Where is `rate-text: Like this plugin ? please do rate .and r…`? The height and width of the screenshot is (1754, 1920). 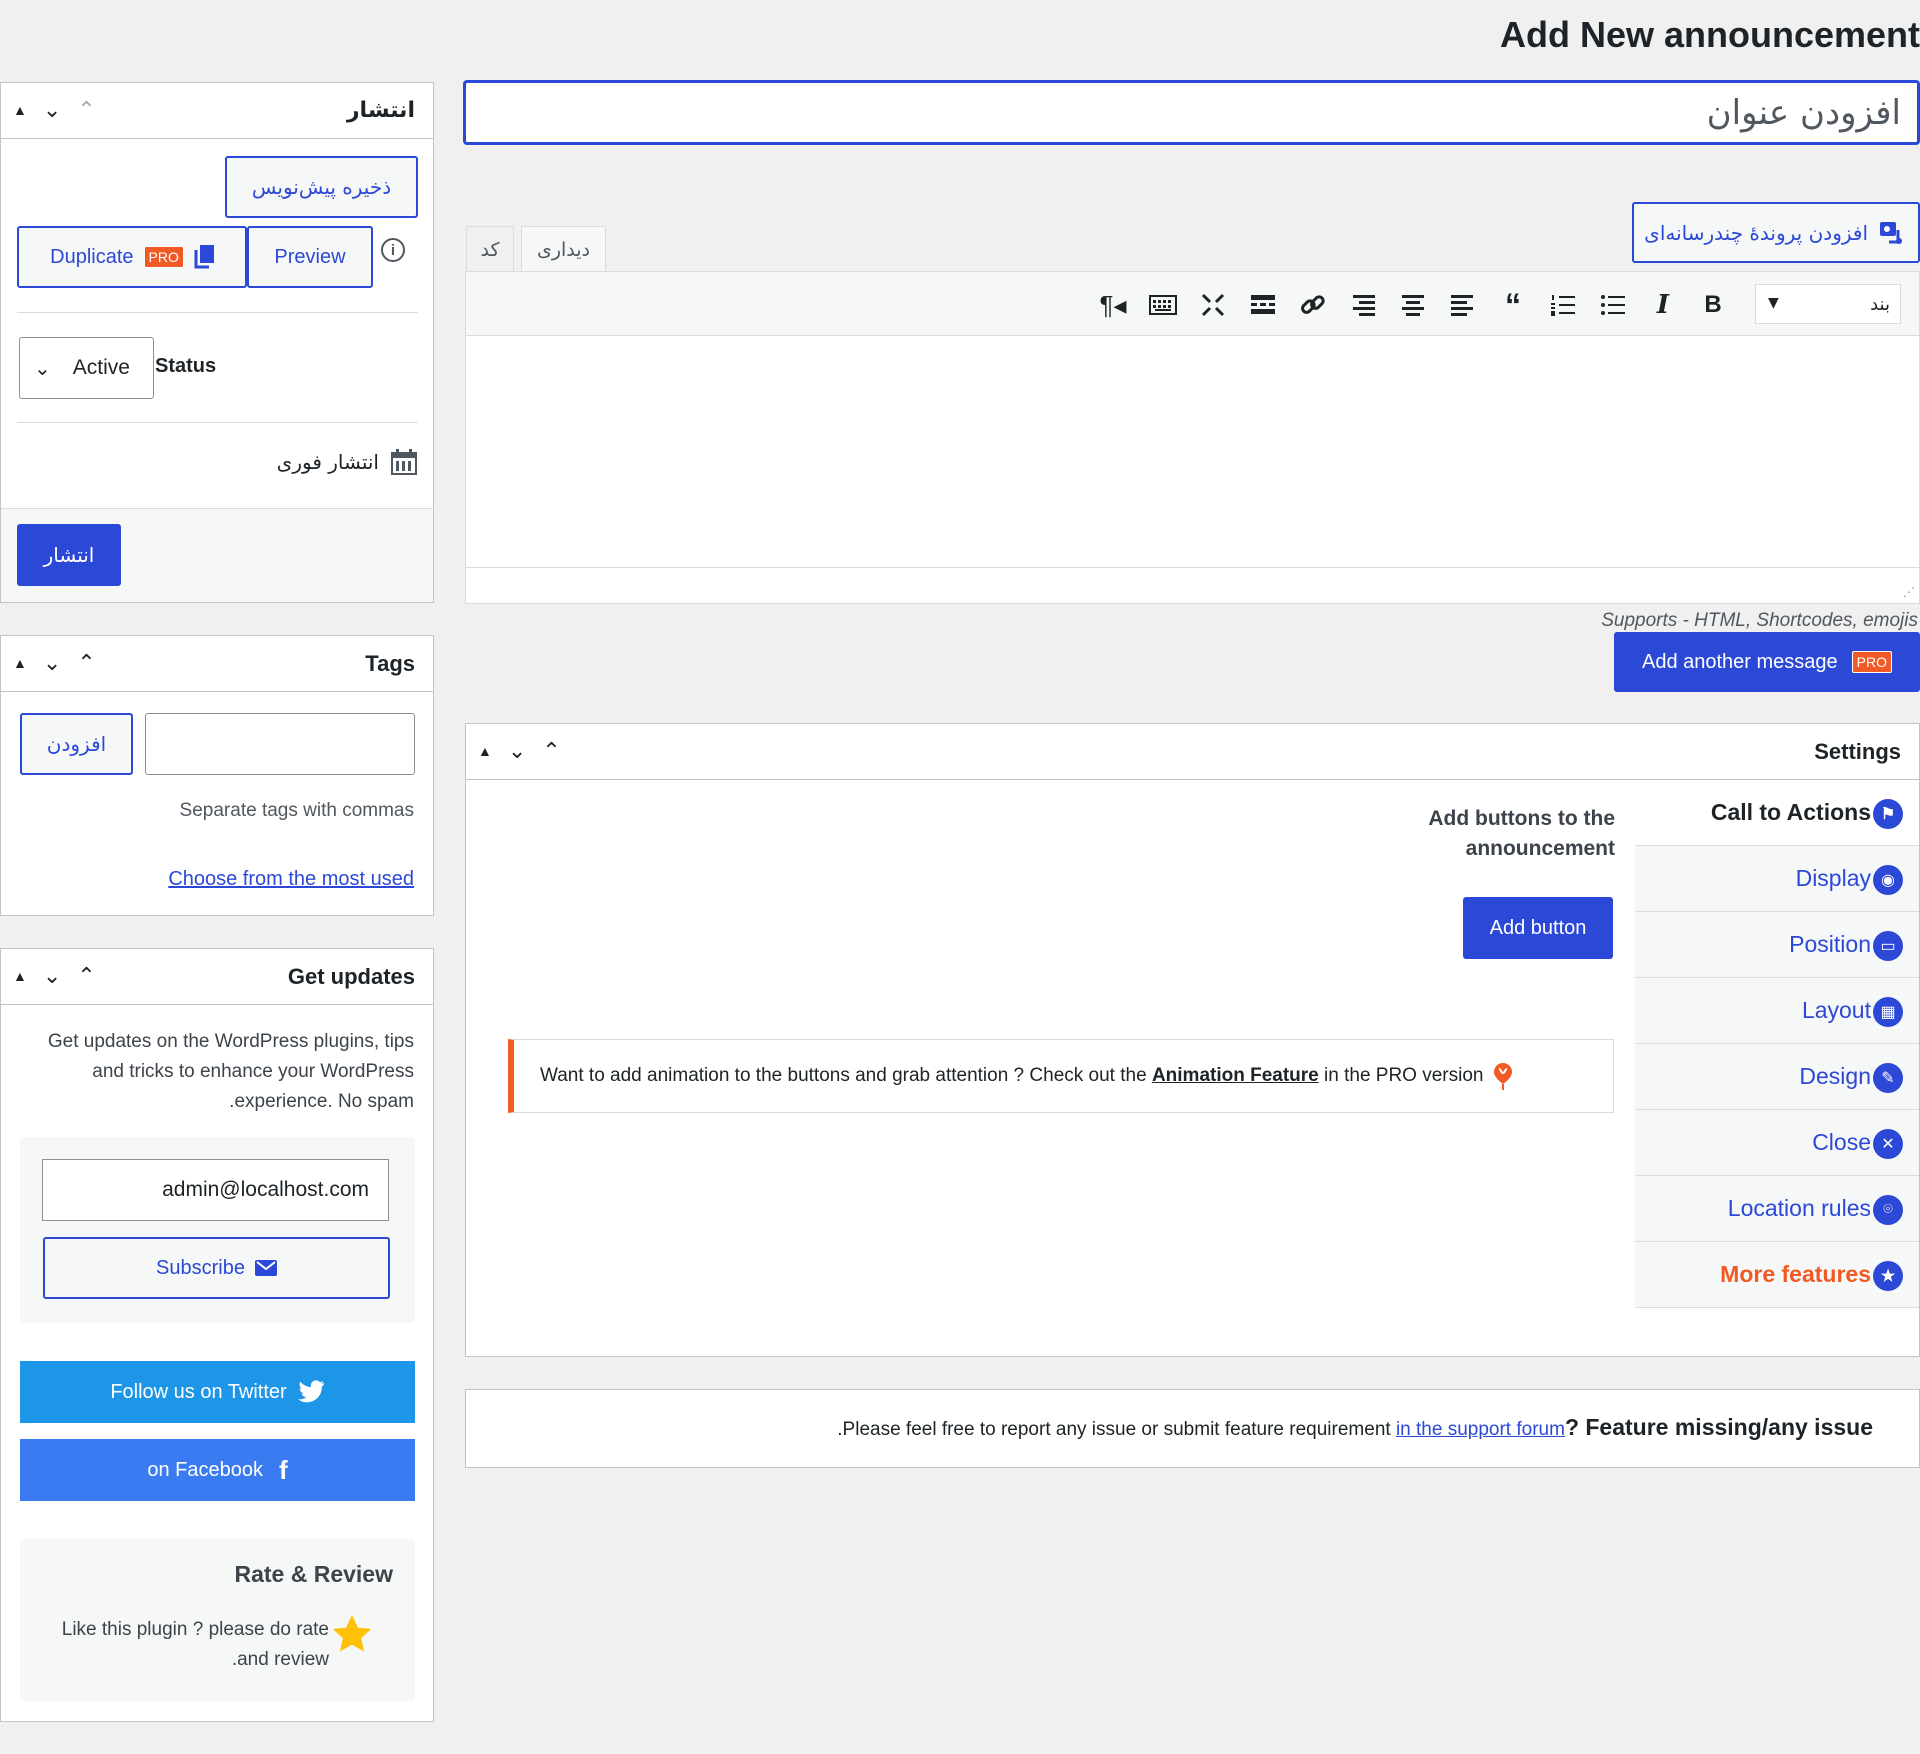
rate-text: Like this plugin ? please do rate .and r… is located at coordinates (195, 1645).